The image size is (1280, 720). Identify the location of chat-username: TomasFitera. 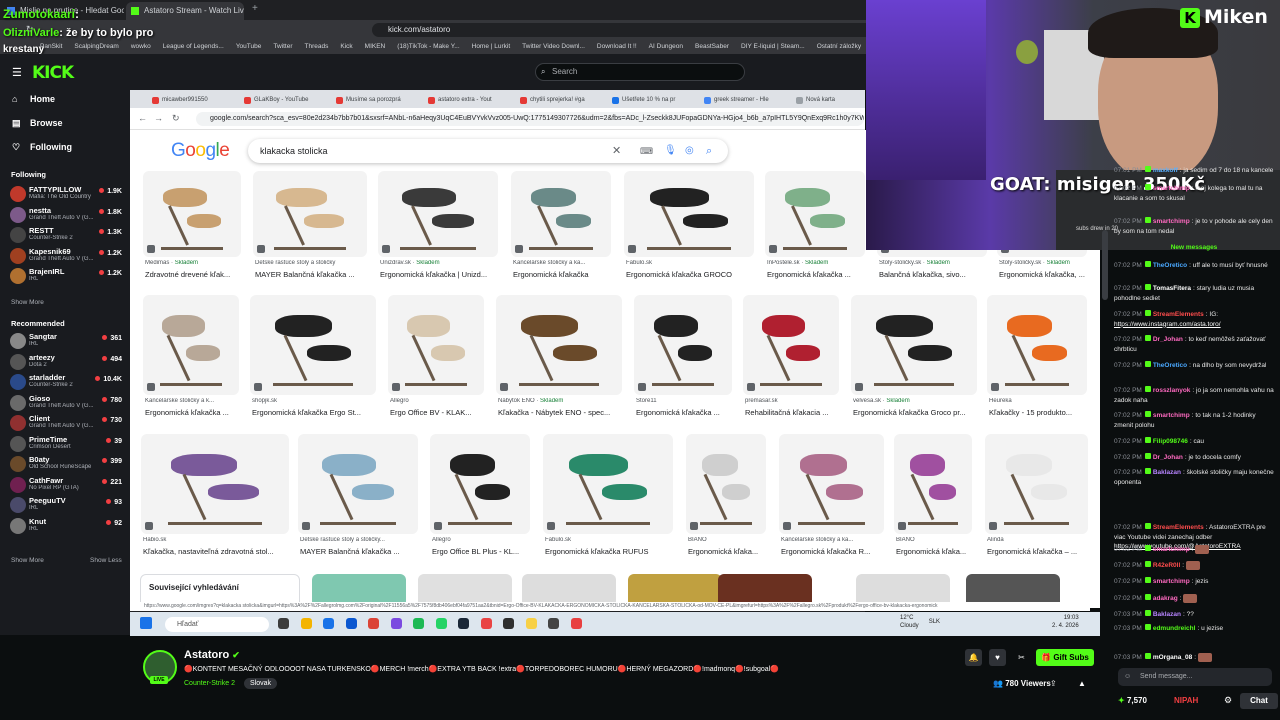
(1172, 288).